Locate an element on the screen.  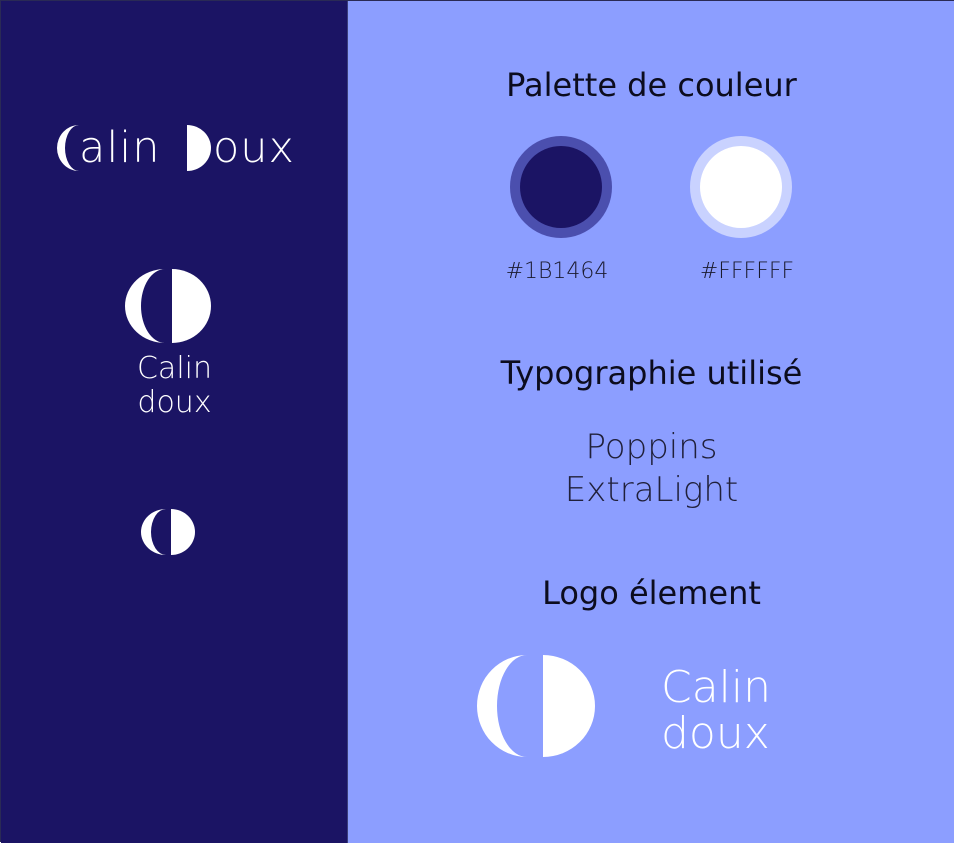
logo-mark-medium is located at coordinates (168, 306).